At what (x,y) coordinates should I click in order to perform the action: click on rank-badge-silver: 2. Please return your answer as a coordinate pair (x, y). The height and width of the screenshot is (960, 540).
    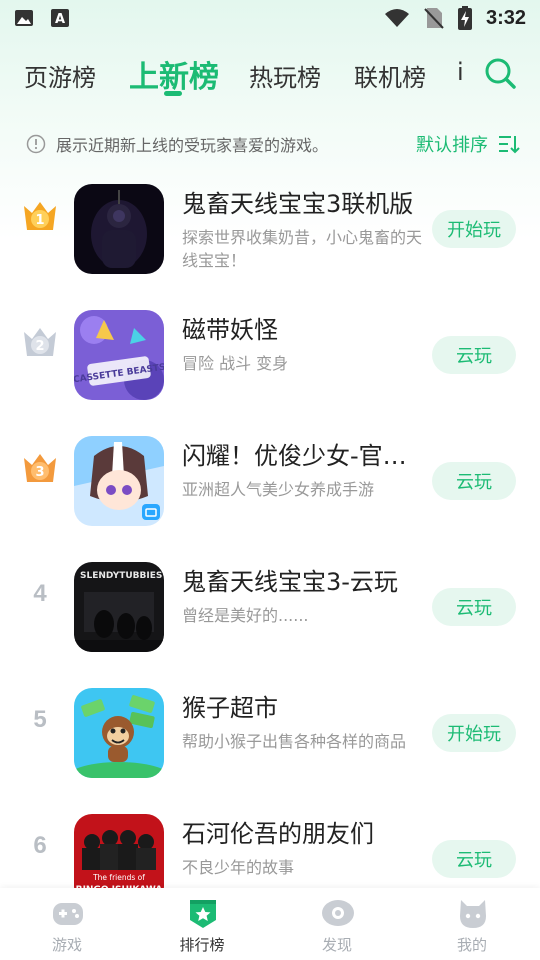
    Looking at the image, I should click on (40, 342).